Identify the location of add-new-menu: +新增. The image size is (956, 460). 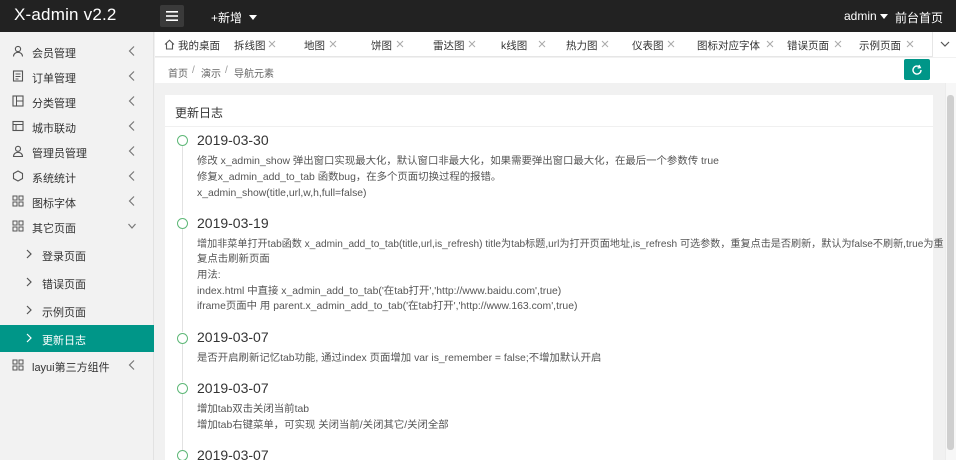
(234, 17).